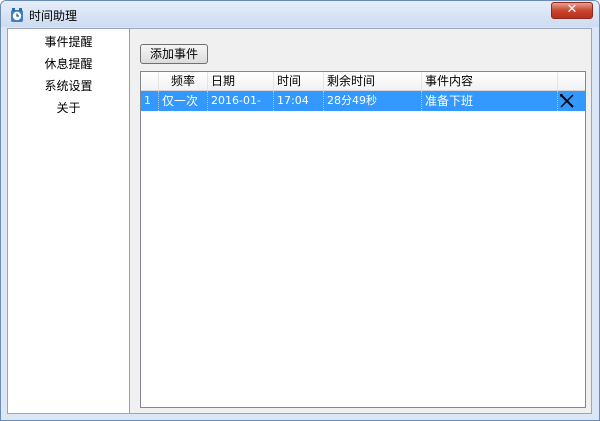  I want to click on clock-app-icon, so click(17, 15).